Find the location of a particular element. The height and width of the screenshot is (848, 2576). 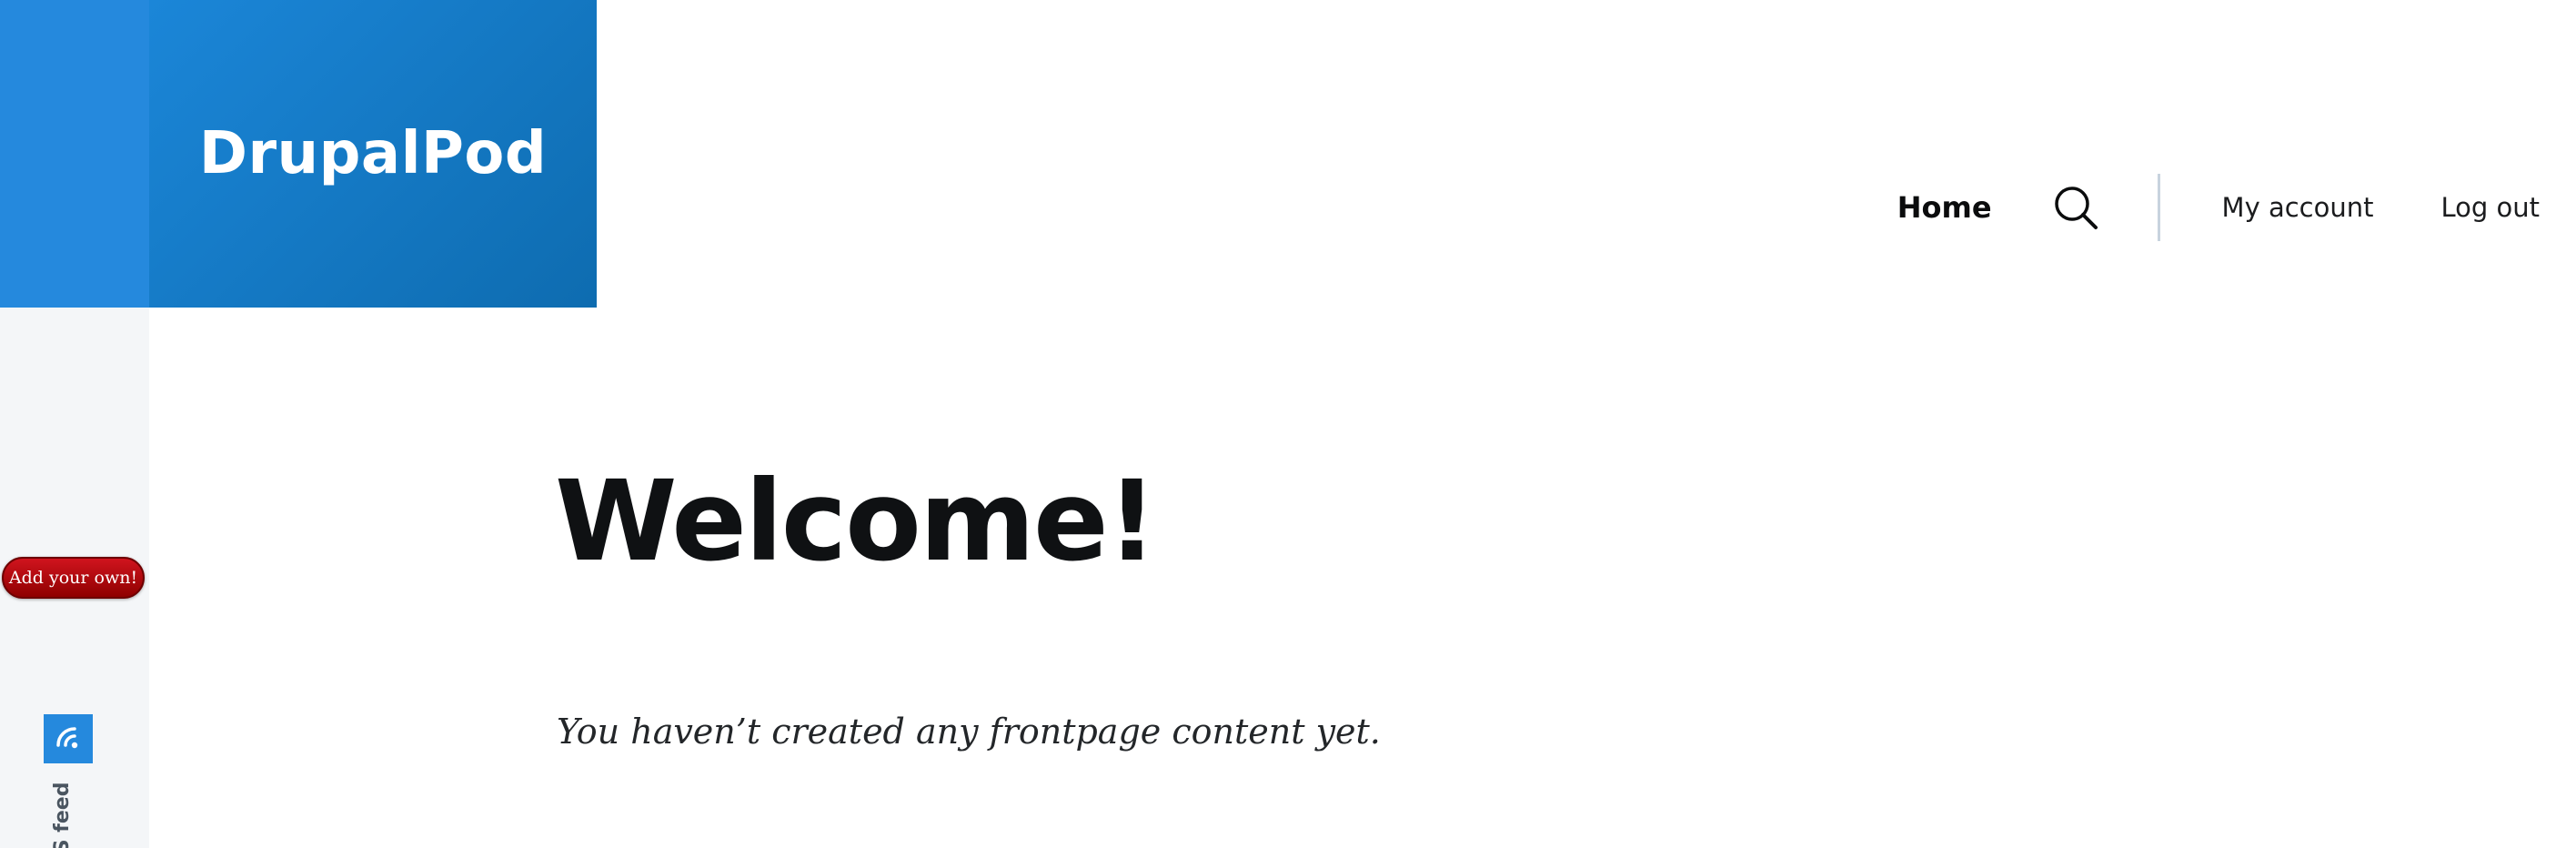

my-account-link: My account is located at coordinates (2298, 207).